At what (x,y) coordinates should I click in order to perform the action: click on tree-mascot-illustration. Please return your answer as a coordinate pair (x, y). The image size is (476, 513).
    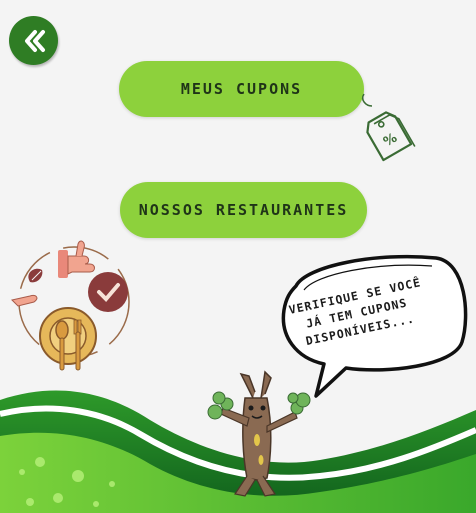
    Looking at the image, I should click on (259, 433).